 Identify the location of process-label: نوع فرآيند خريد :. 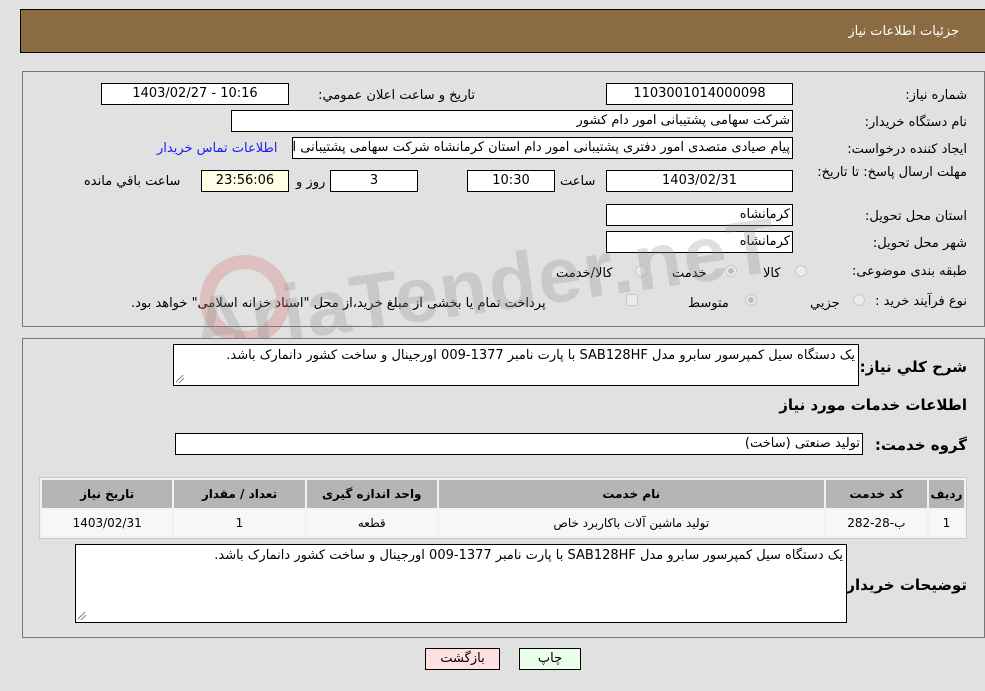
(921, 301).